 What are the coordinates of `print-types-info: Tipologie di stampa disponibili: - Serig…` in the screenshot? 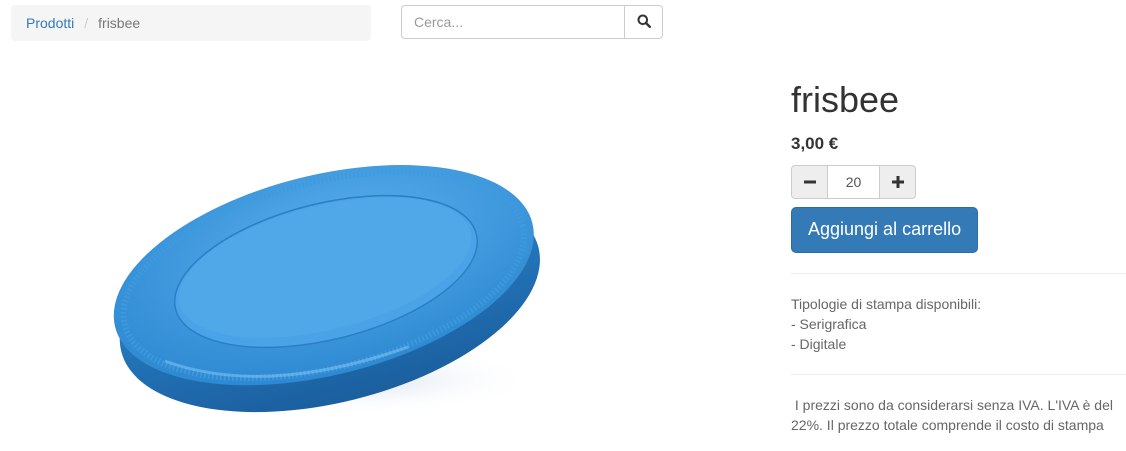 It's located at (958, 324).